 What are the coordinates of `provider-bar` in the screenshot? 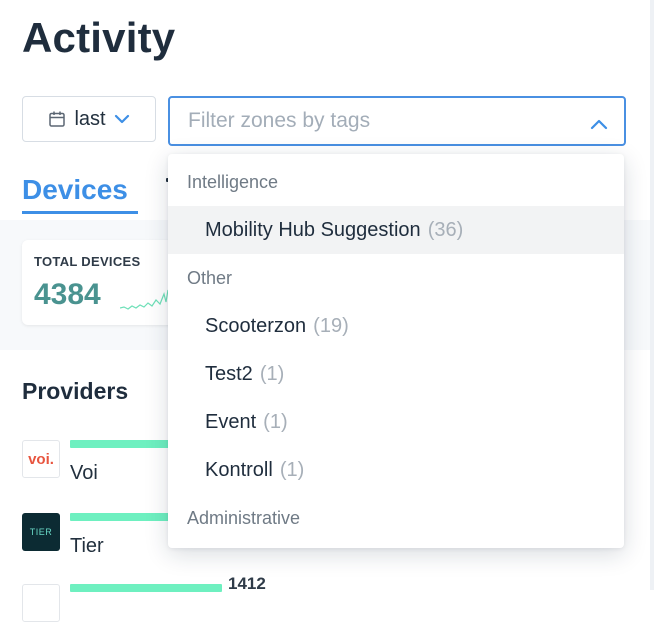 It's located at (146, 588).